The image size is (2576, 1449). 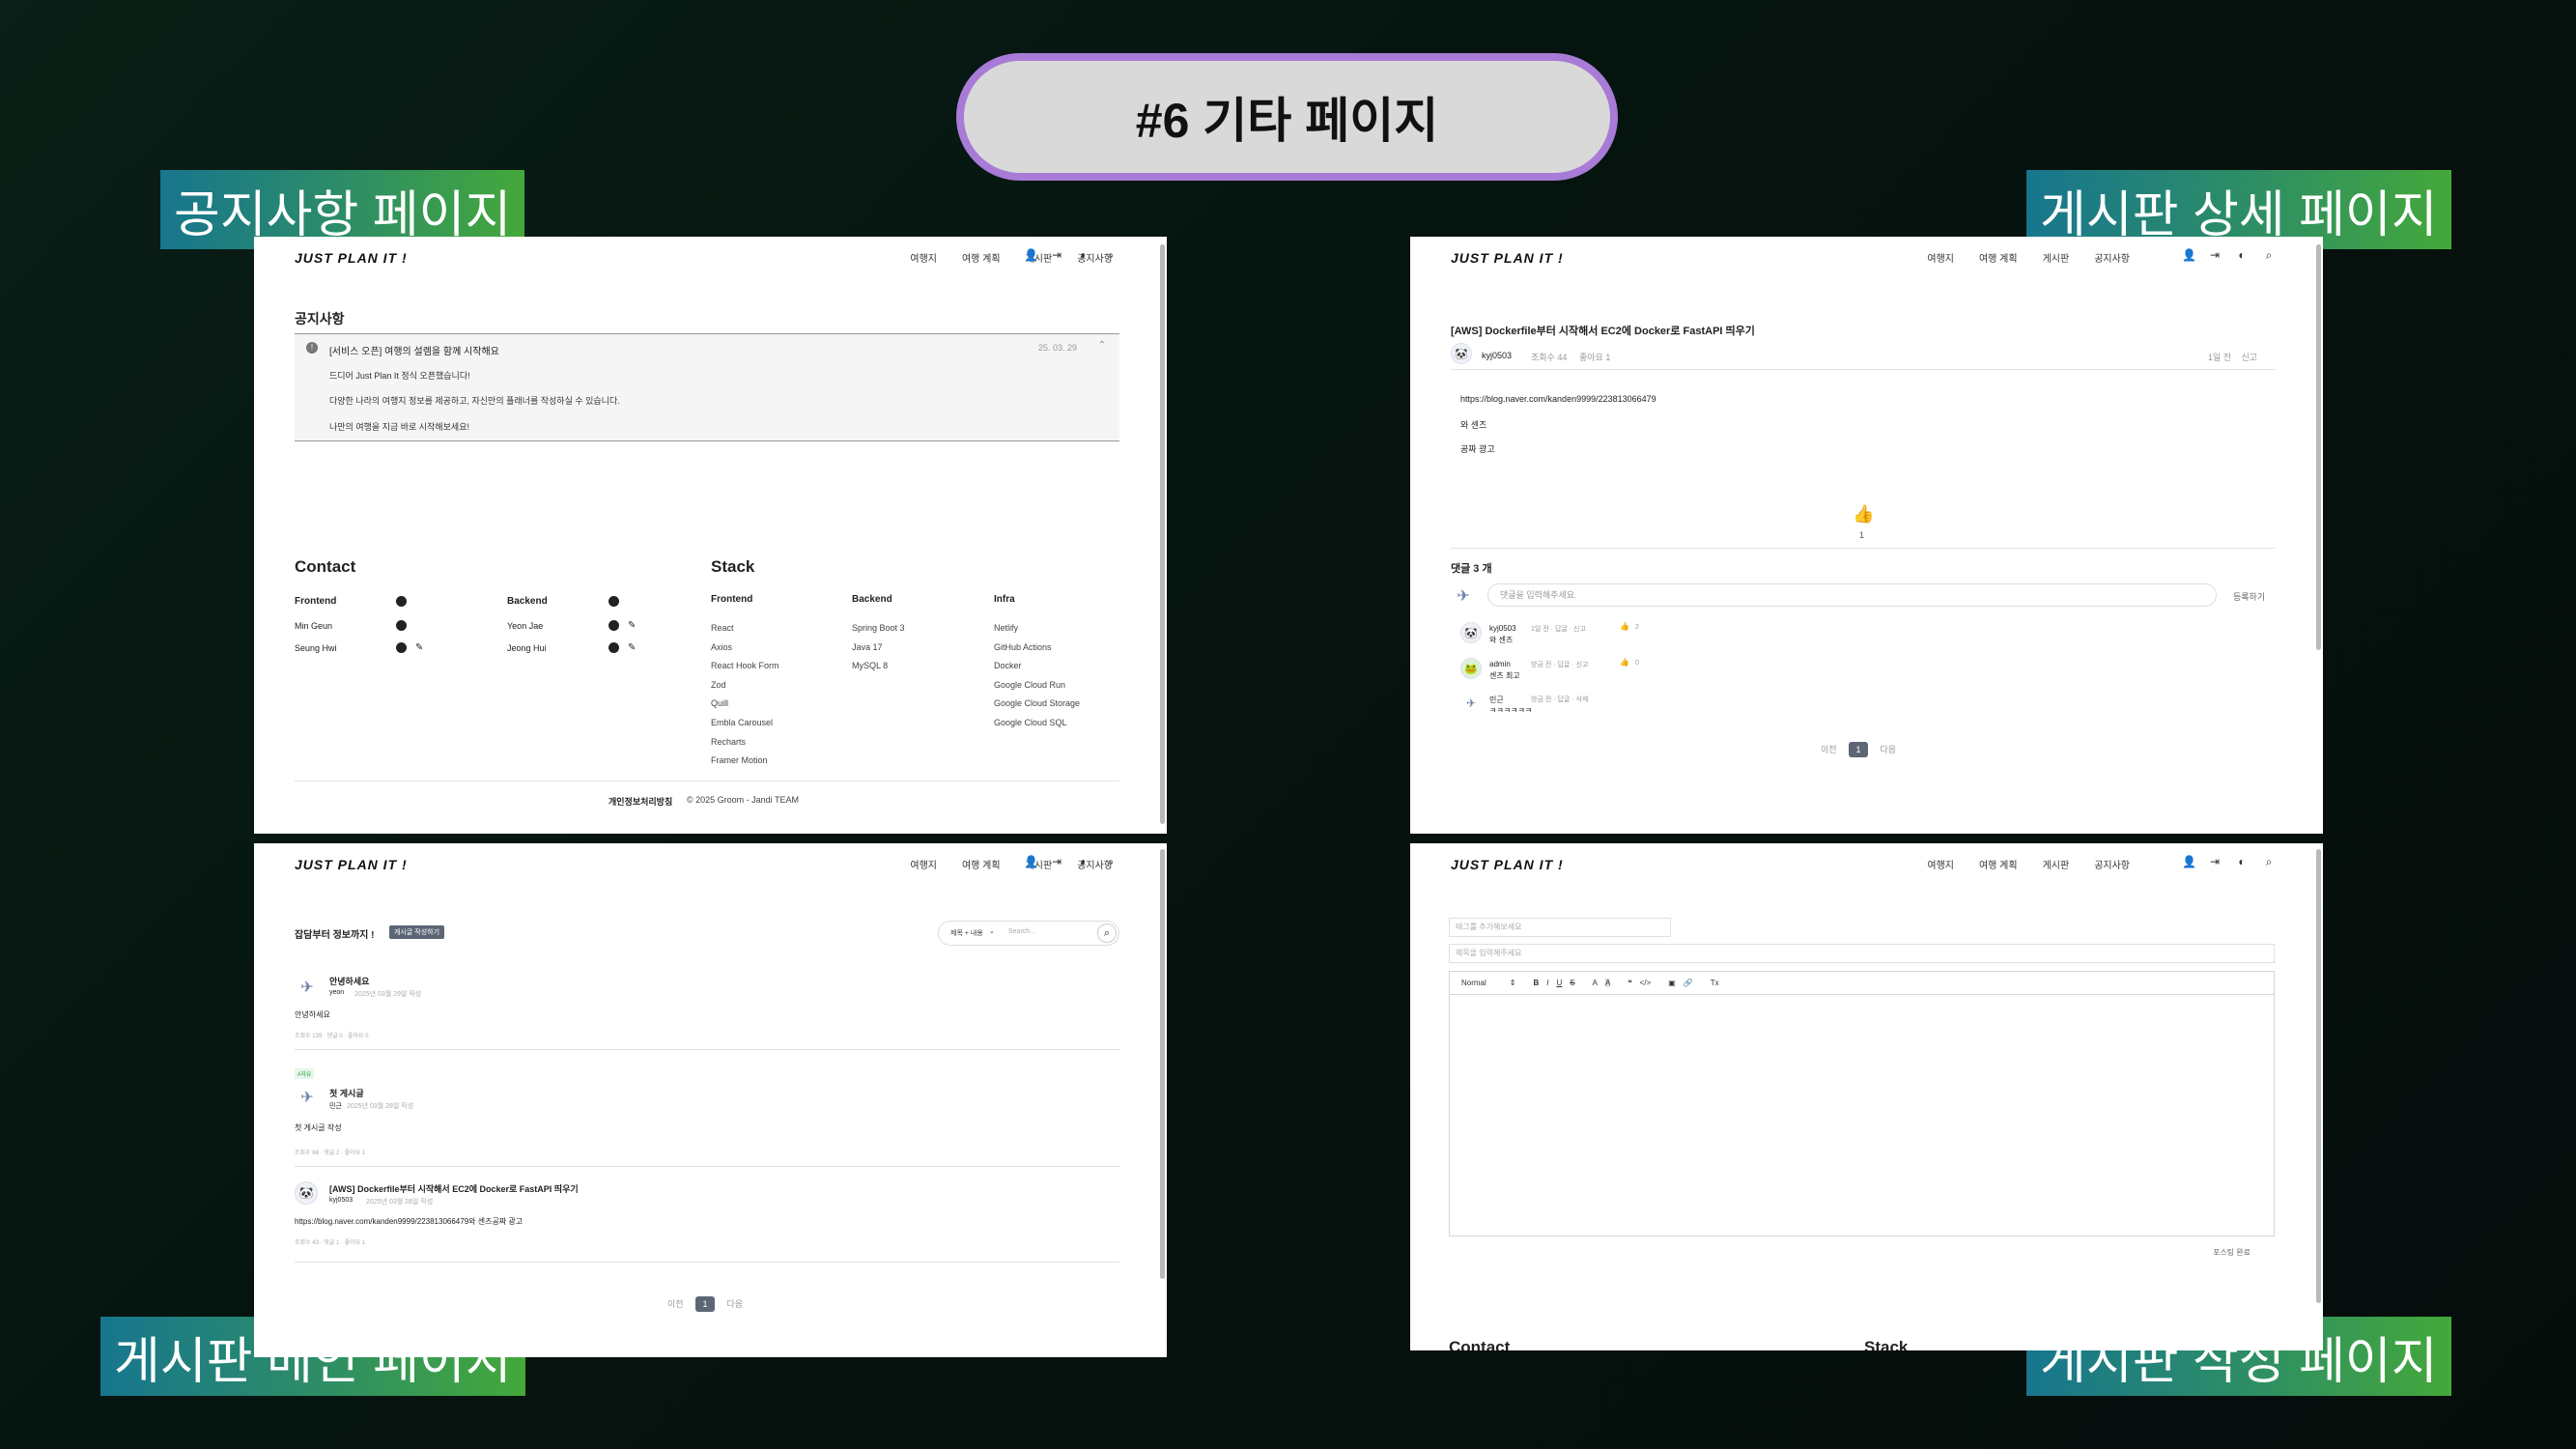 I want to click on post-tag: #자유, so click(x=305, y=1073).